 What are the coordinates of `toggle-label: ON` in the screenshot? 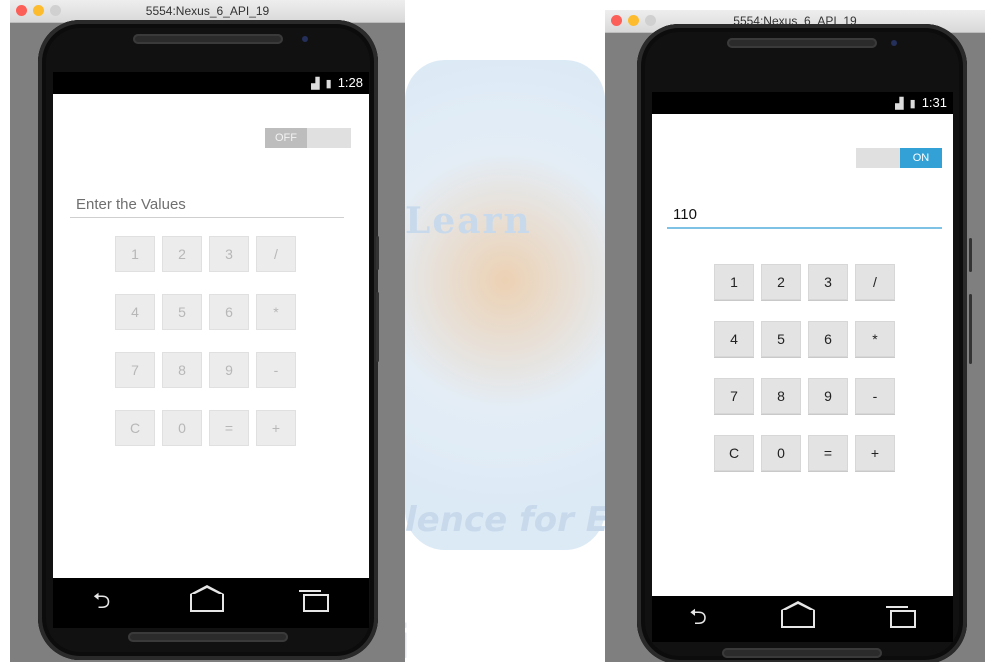 It's located at (921, 158).